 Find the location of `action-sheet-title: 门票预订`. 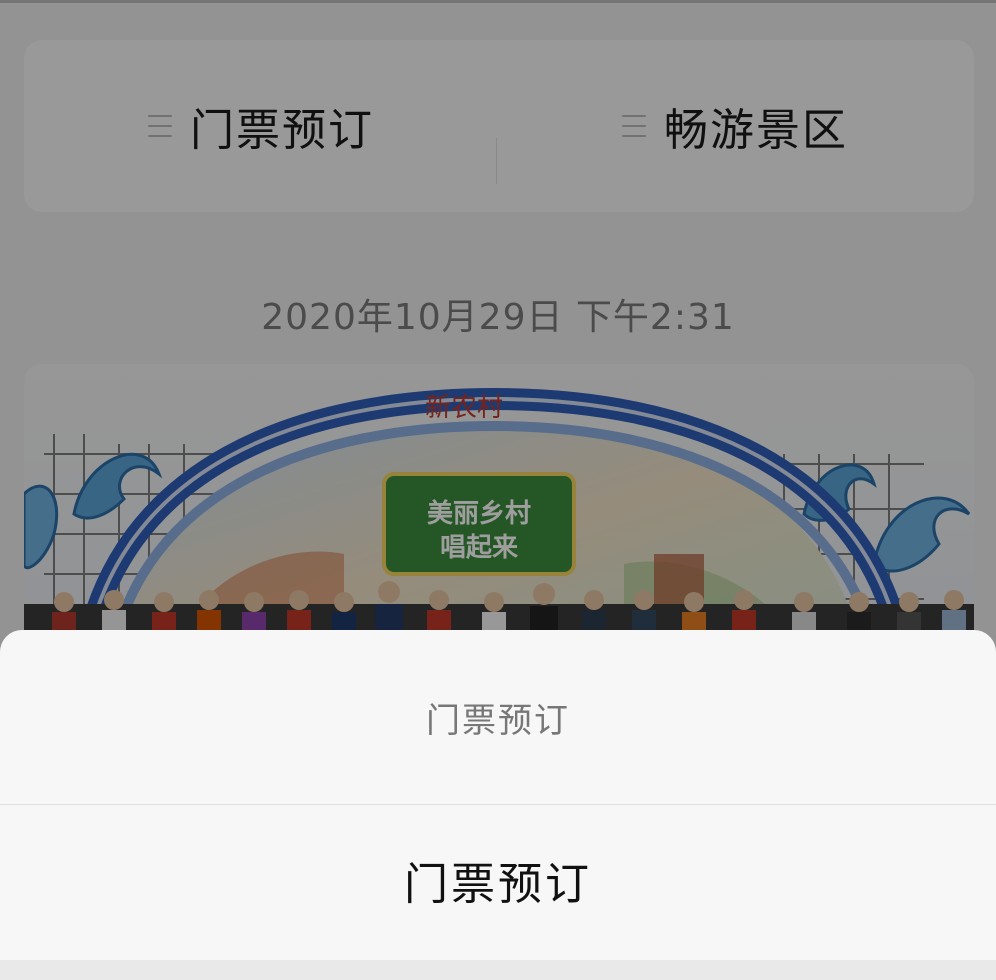

action-sheet-title: 门票预订 is located at coordinates (498, 720).